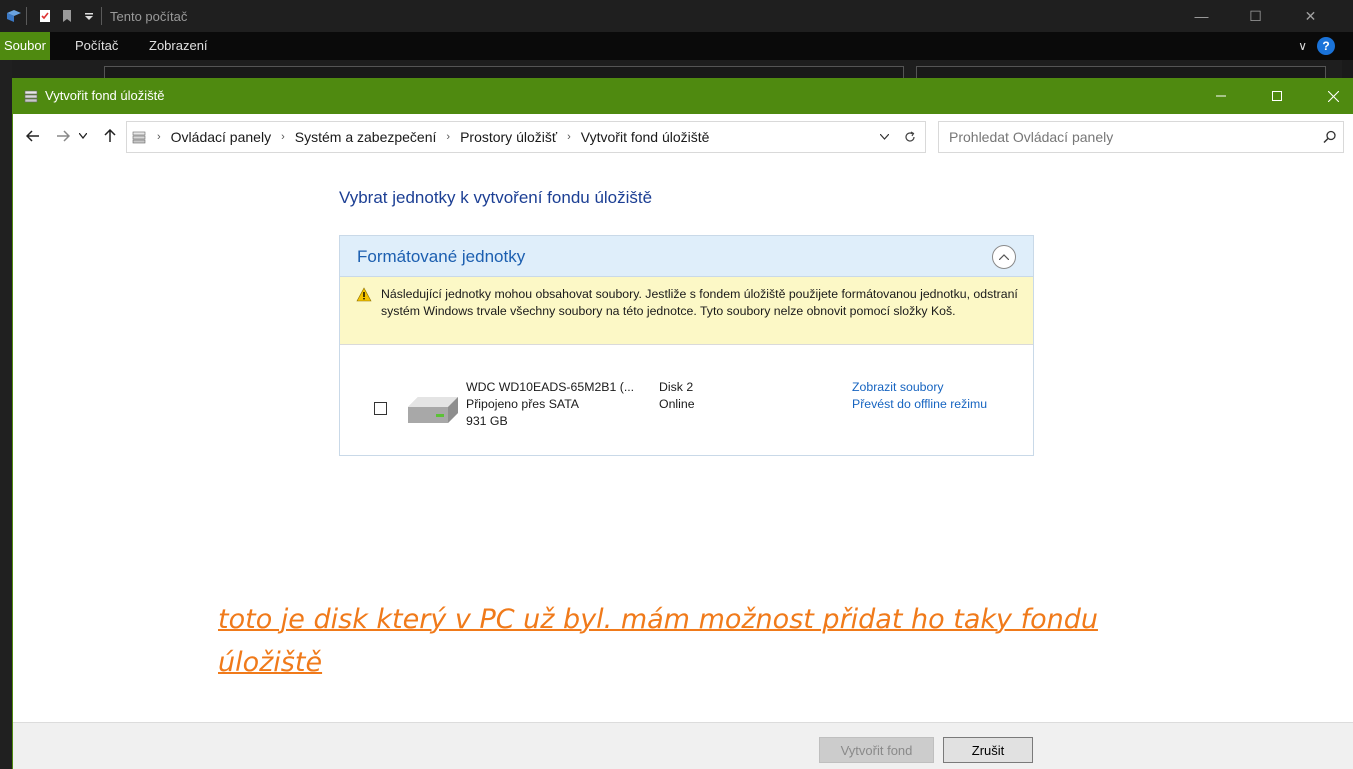  I want to click on chevron-up-icon, so click(1004, 257).